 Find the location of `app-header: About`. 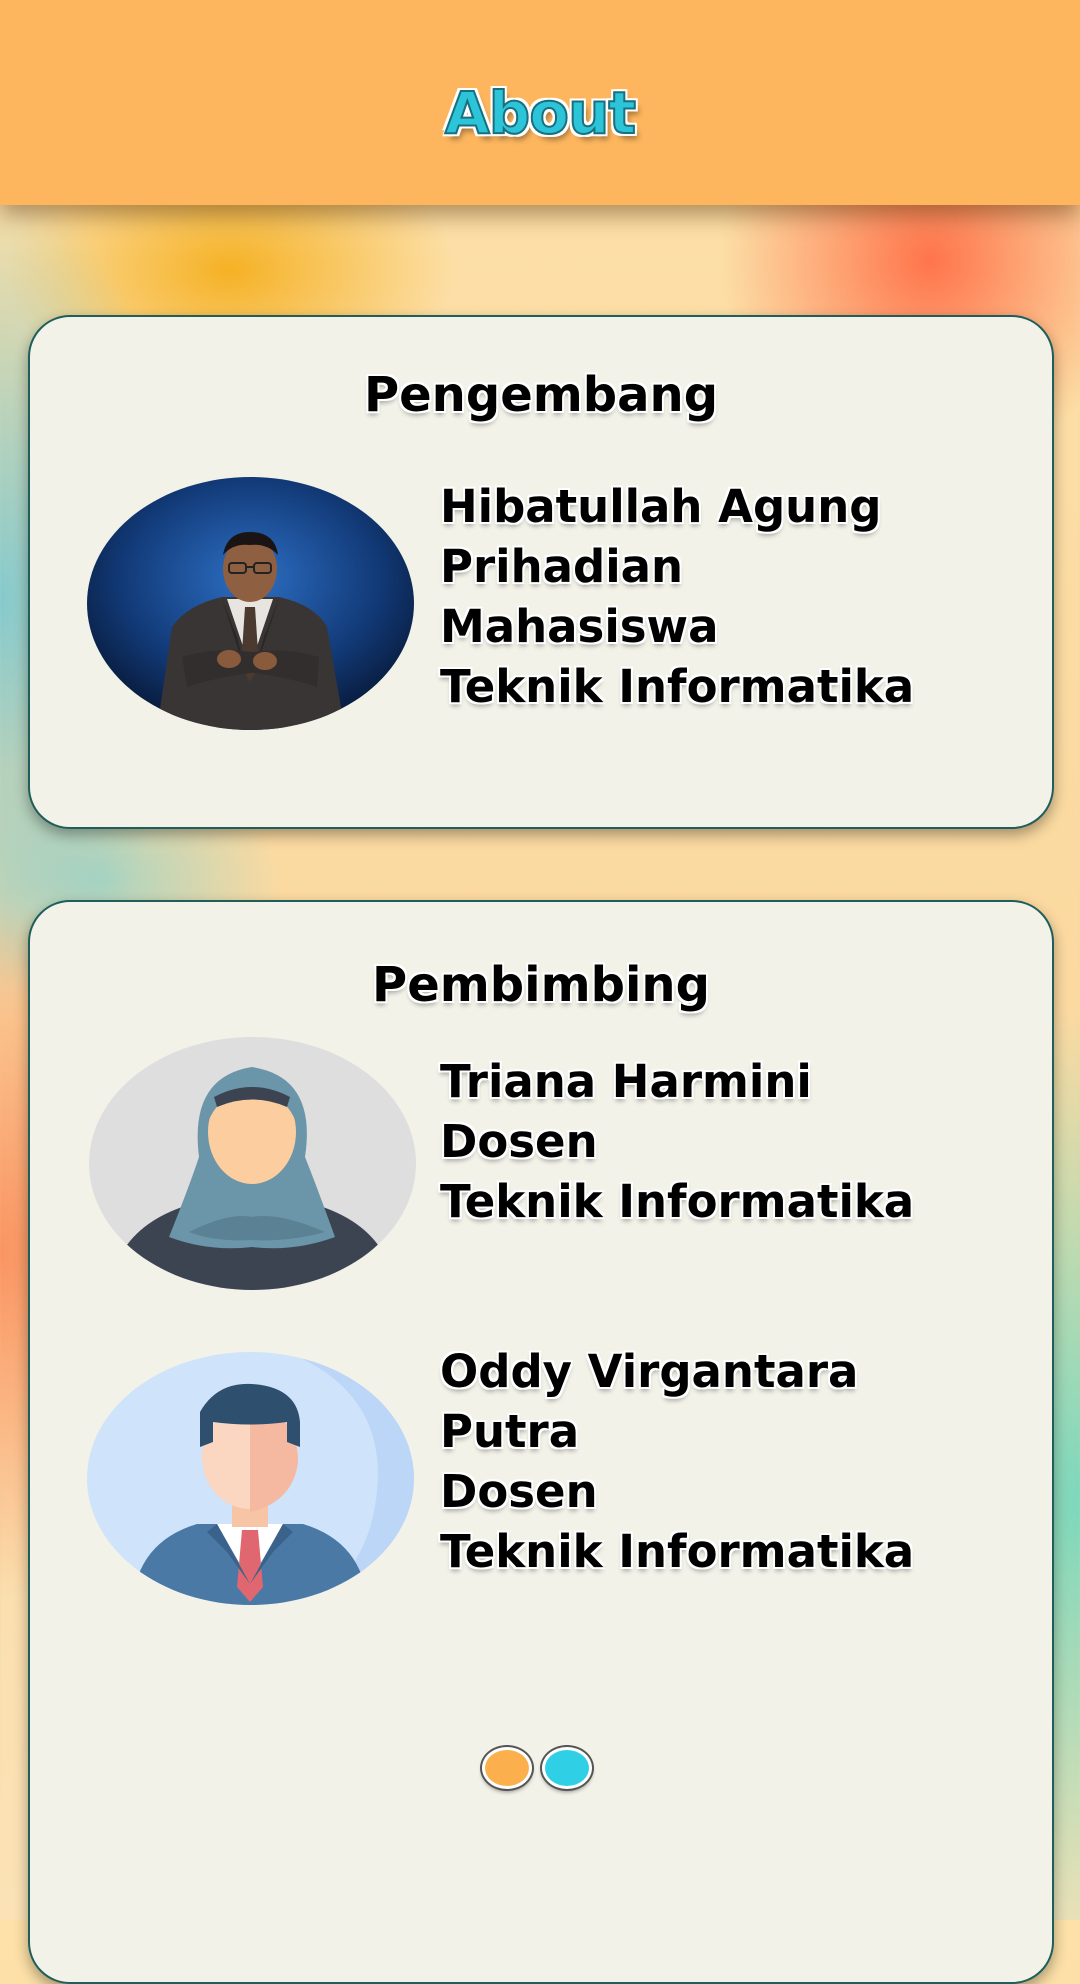

app-header: About is located at coordinates (540, 102).